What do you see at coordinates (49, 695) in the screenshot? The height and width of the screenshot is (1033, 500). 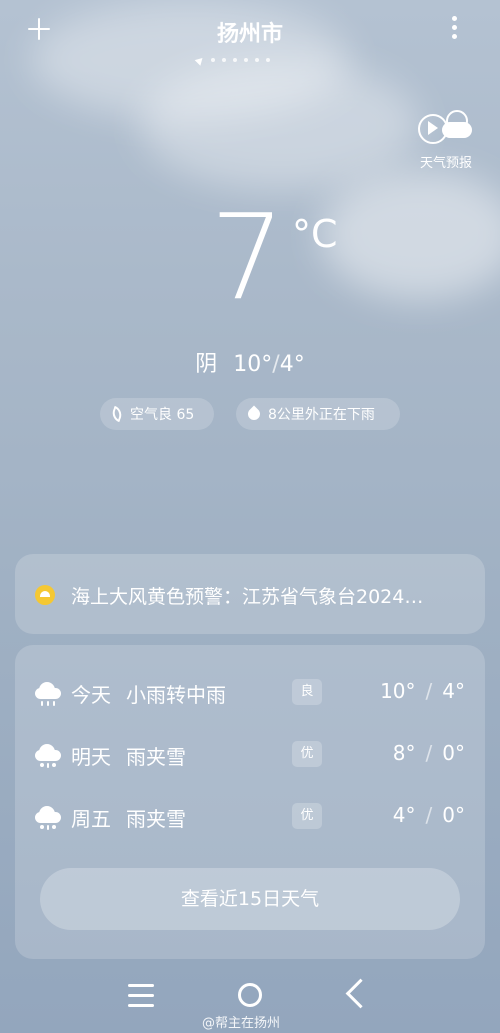 I see `rain-cloud-icon` at bounding box center [49, 695].